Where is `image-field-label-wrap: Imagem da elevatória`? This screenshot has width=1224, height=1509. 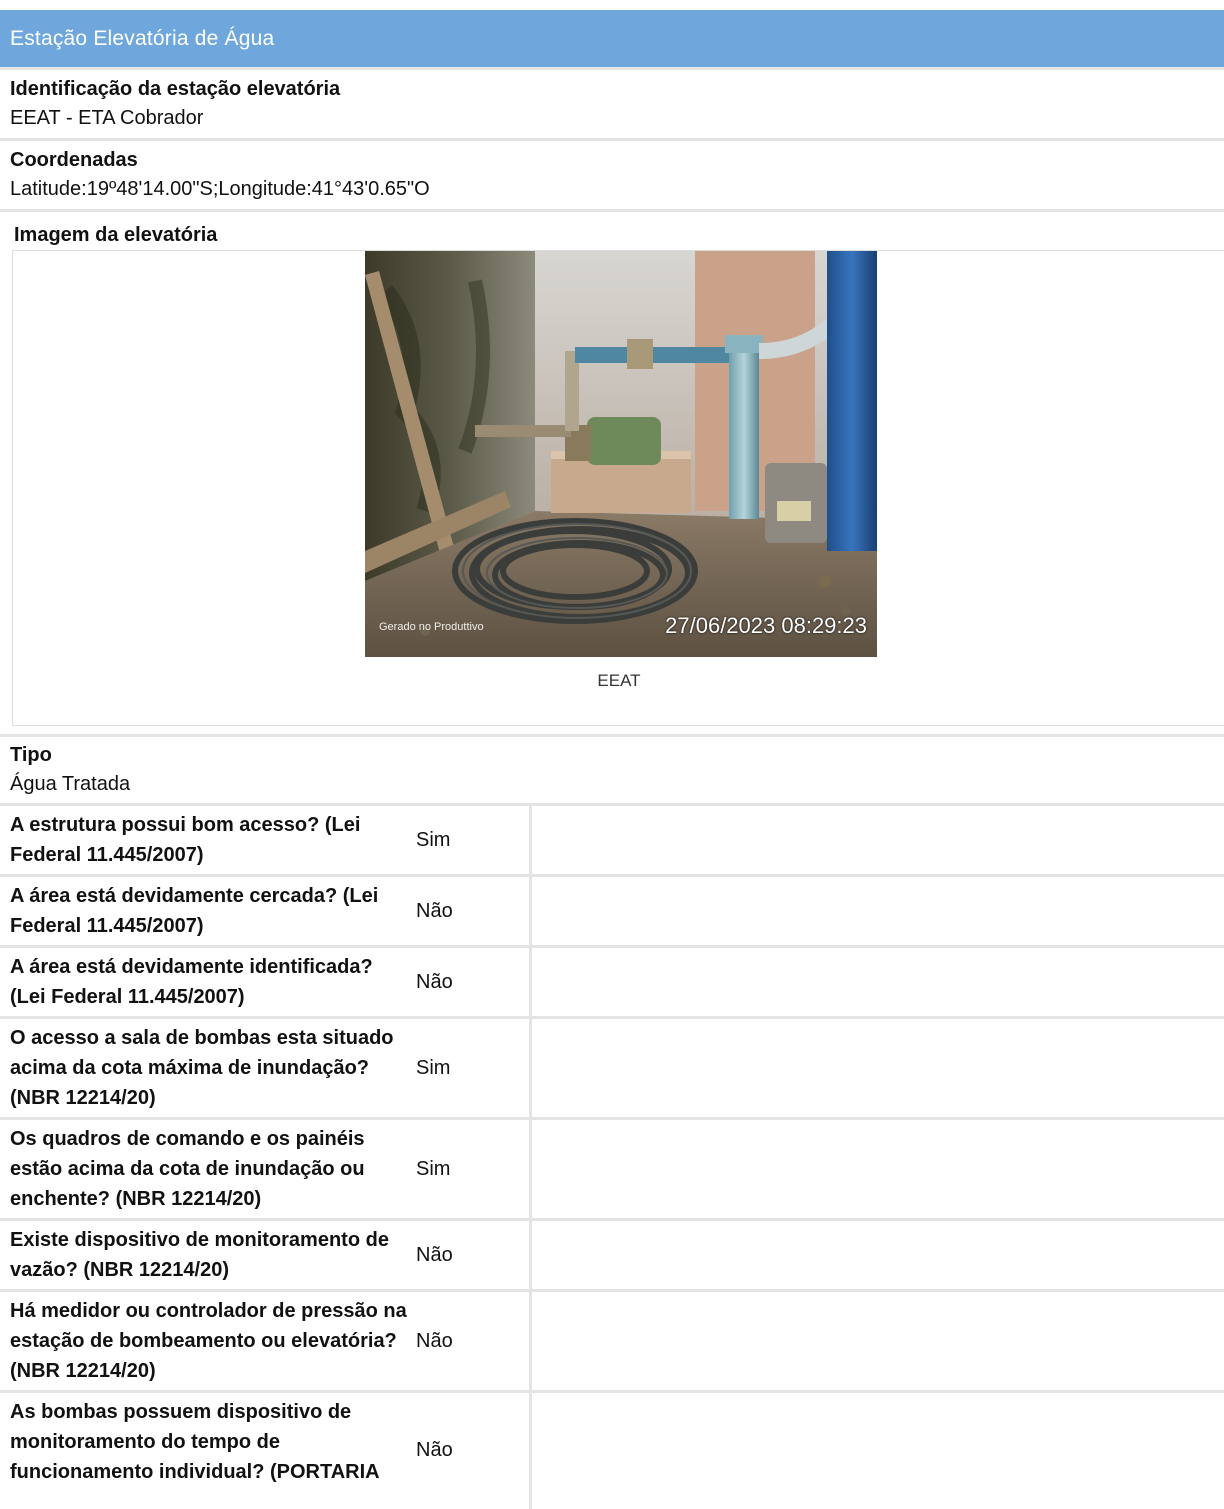
image-field-label-wrap: Imagem da elevatória is located at coordinates (612, 235).